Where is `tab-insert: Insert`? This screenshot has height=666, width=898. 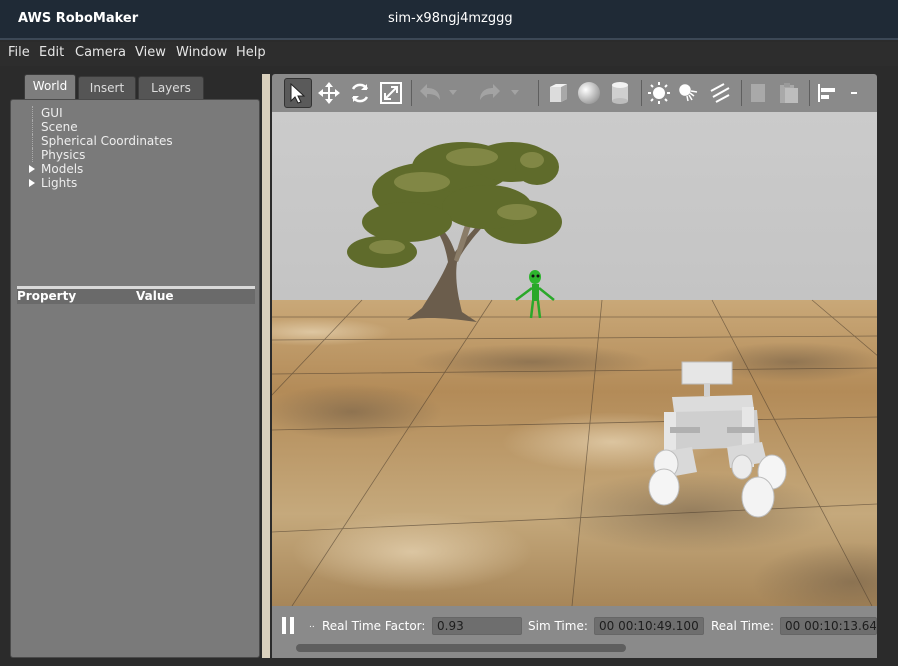 tab-insert: Insert is located at coordinates (107, 88).